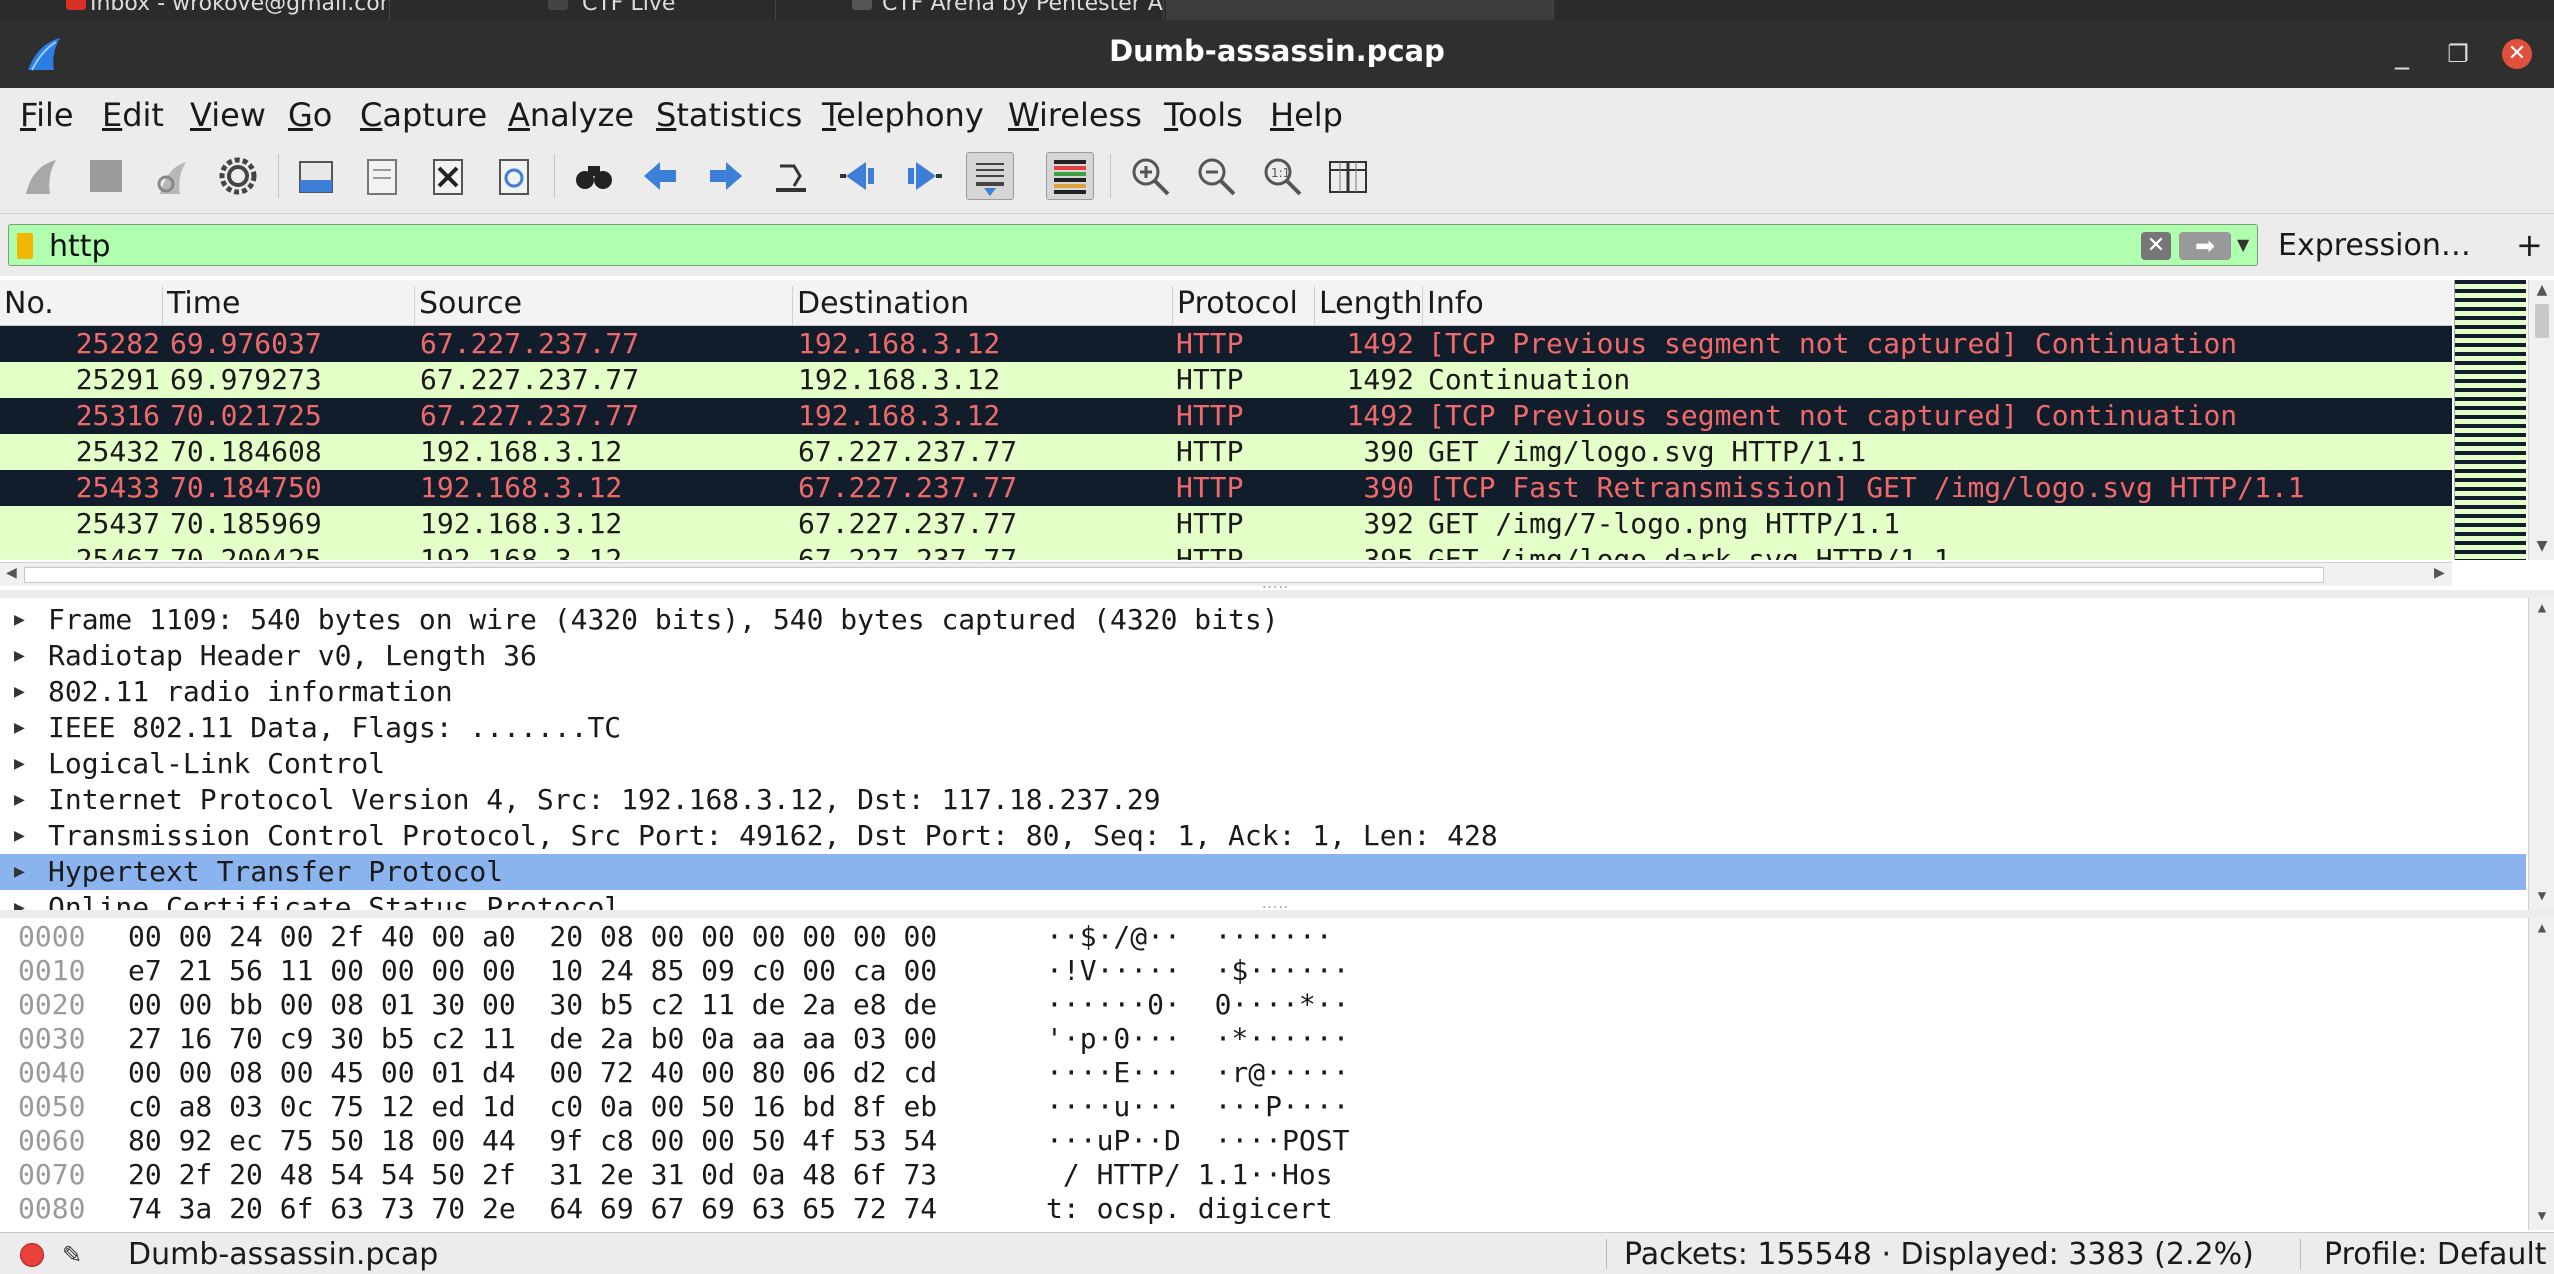  What do you see at coordinates (2458, 54) in the screenshot?
I see `restore-button: ❐` at bounding box center [2458, 54].